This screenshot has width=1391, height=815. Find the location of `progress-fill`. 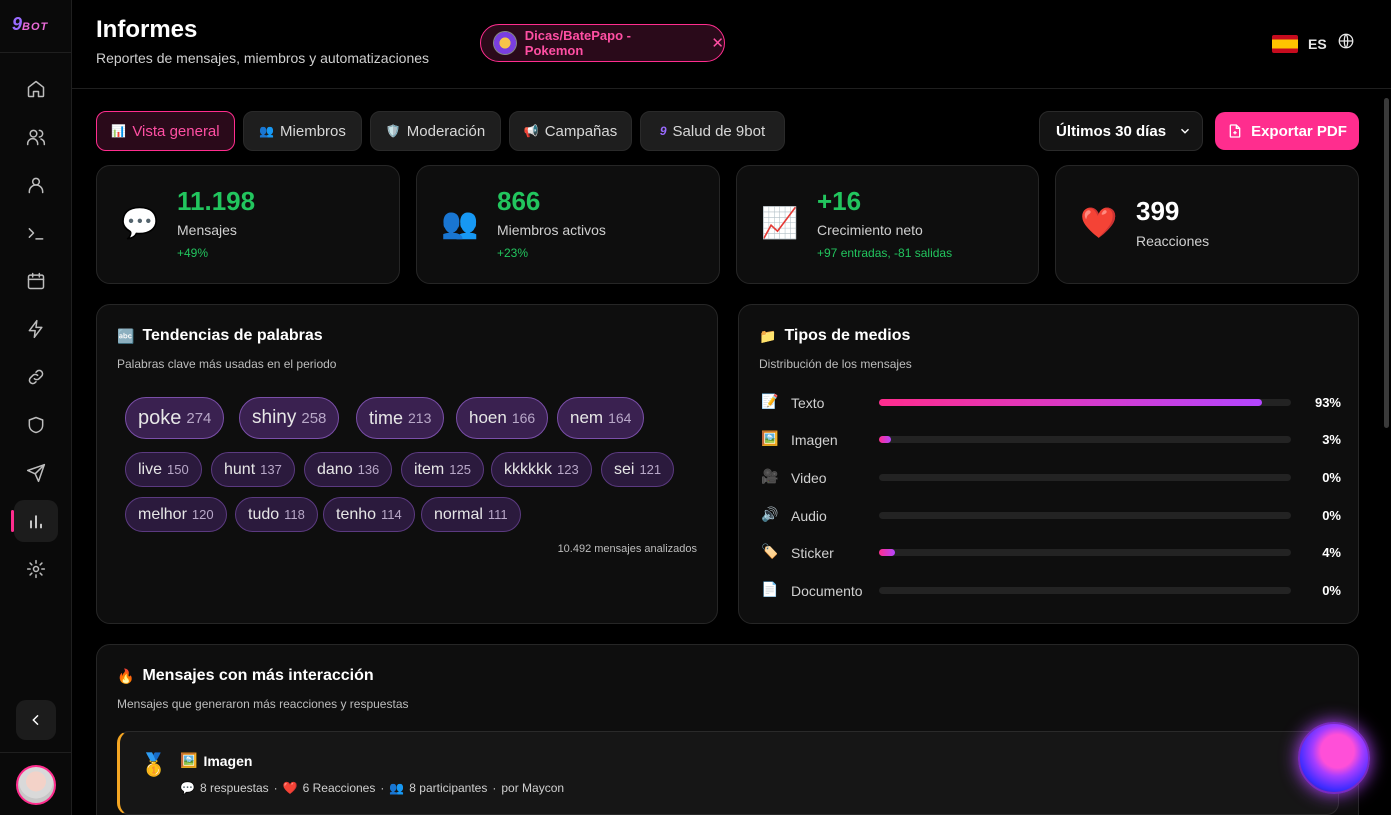

progress-fill is located at coordinates (885, 439).